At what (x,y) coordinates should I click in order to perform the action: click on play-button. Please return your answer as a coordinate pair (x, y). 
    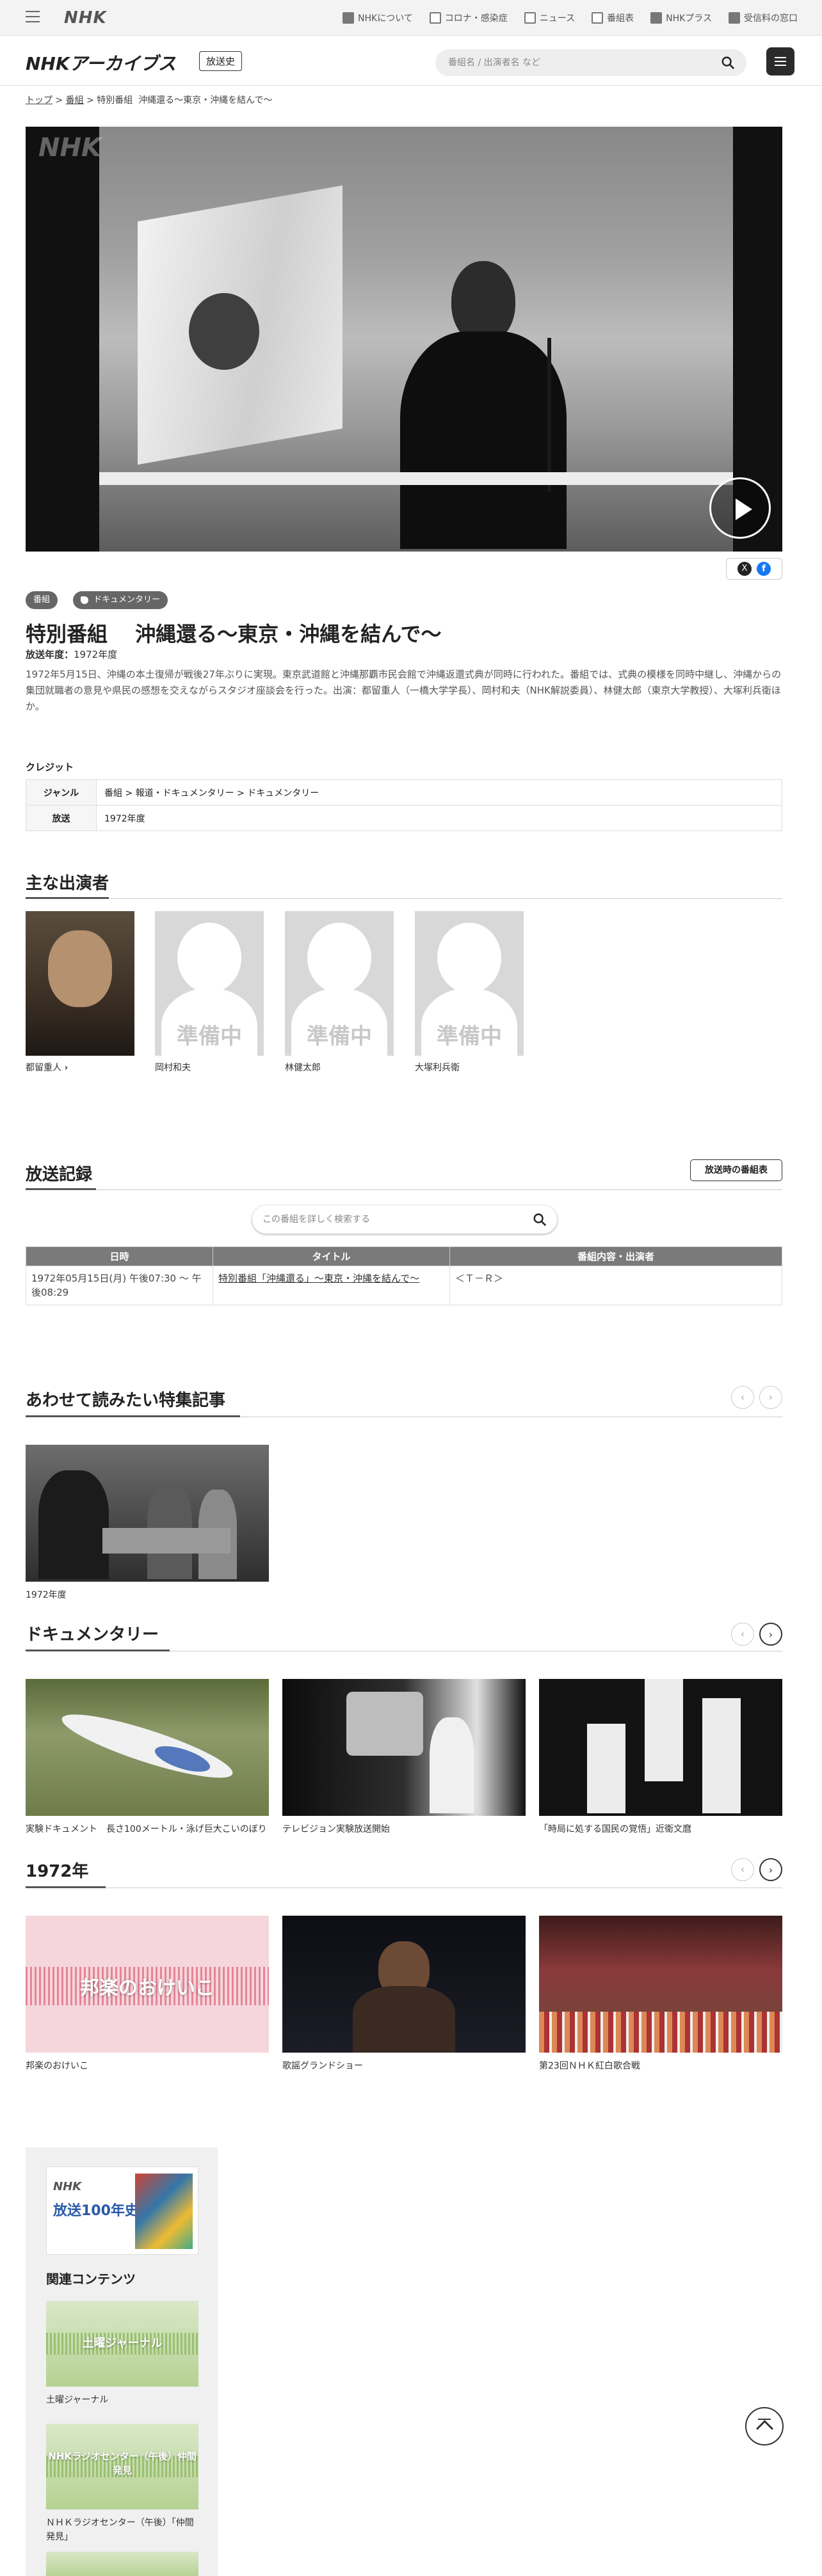
    Looking at the image, I should click on (740, 508).